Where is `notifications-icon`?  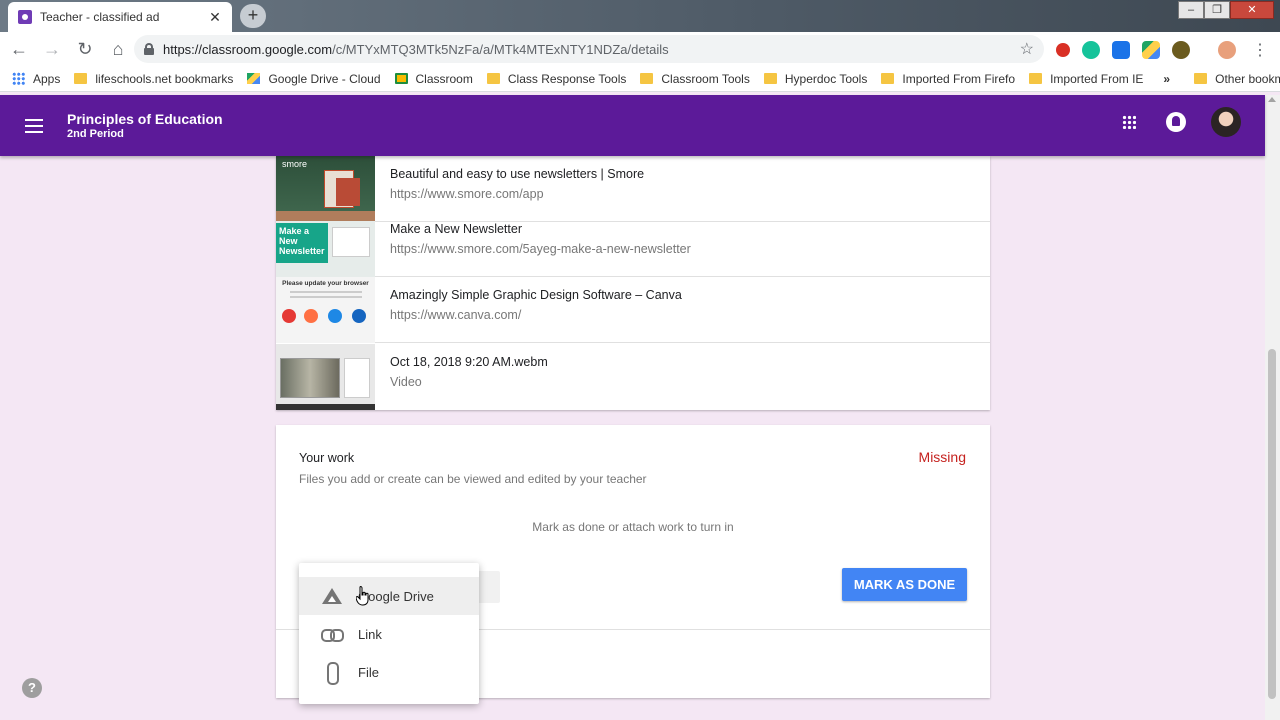
notifications-icon is located at coordinates (1176, 122).